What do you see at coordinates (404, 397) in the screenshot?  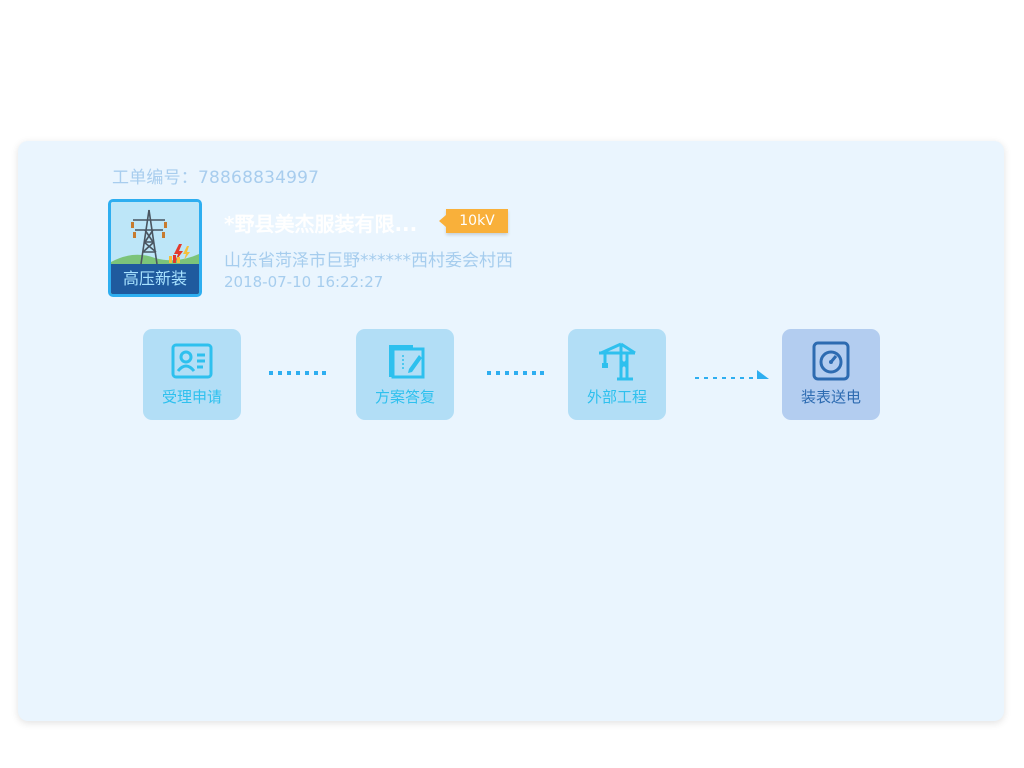 I see `step-label: 方案答复` at bounding box center [404, 397].